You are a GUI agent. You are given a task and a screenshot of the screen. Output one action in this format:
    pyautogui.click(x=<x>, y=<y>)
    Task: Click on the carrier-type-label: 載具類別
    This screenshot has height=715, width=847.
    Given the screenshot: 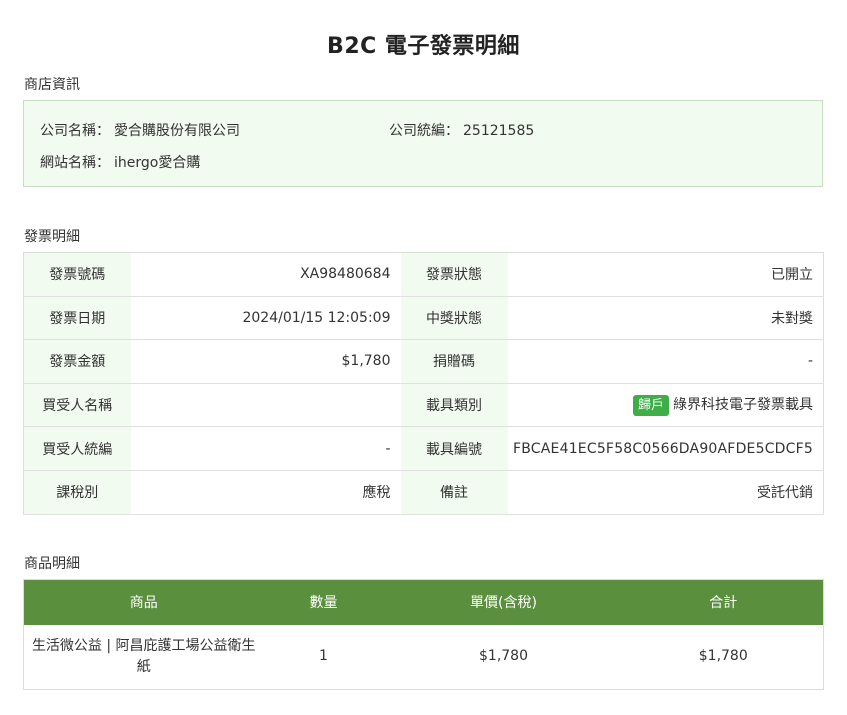 What is the action you would take?
    pyautogui.click(x=454, y=405)
    